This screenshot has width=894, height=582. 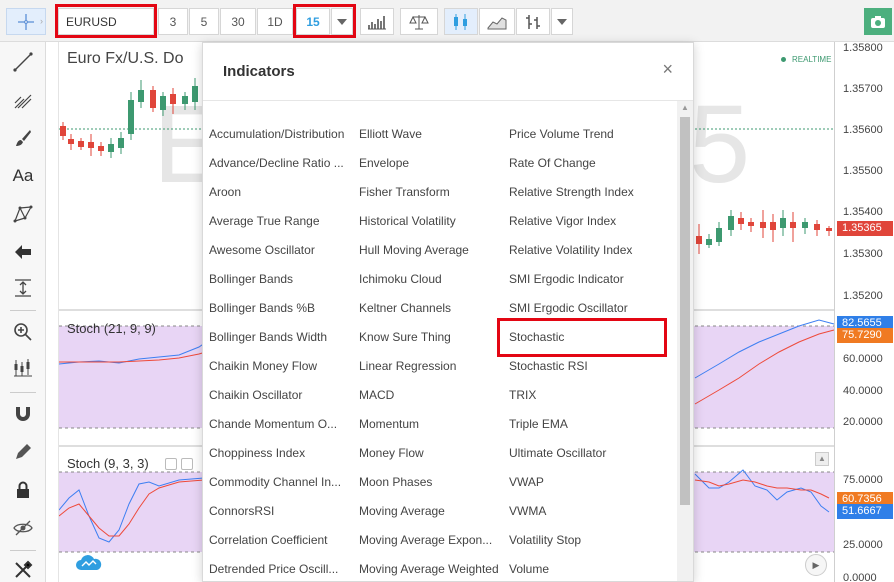 What do you see at coordinates (580, 424) in the screenshot?
I see `indicator-item: Triple EMA` at bounding box center [580, 424].